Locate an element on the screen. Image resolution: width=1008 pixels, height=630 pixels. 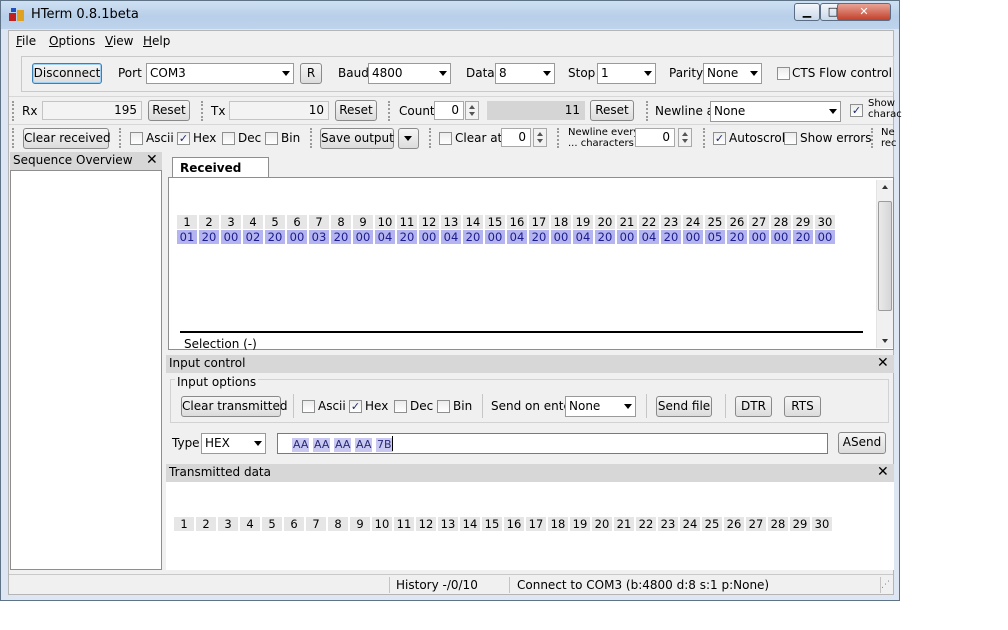
transmitted-index-cell: 20 is located at coordinates (602, 524).